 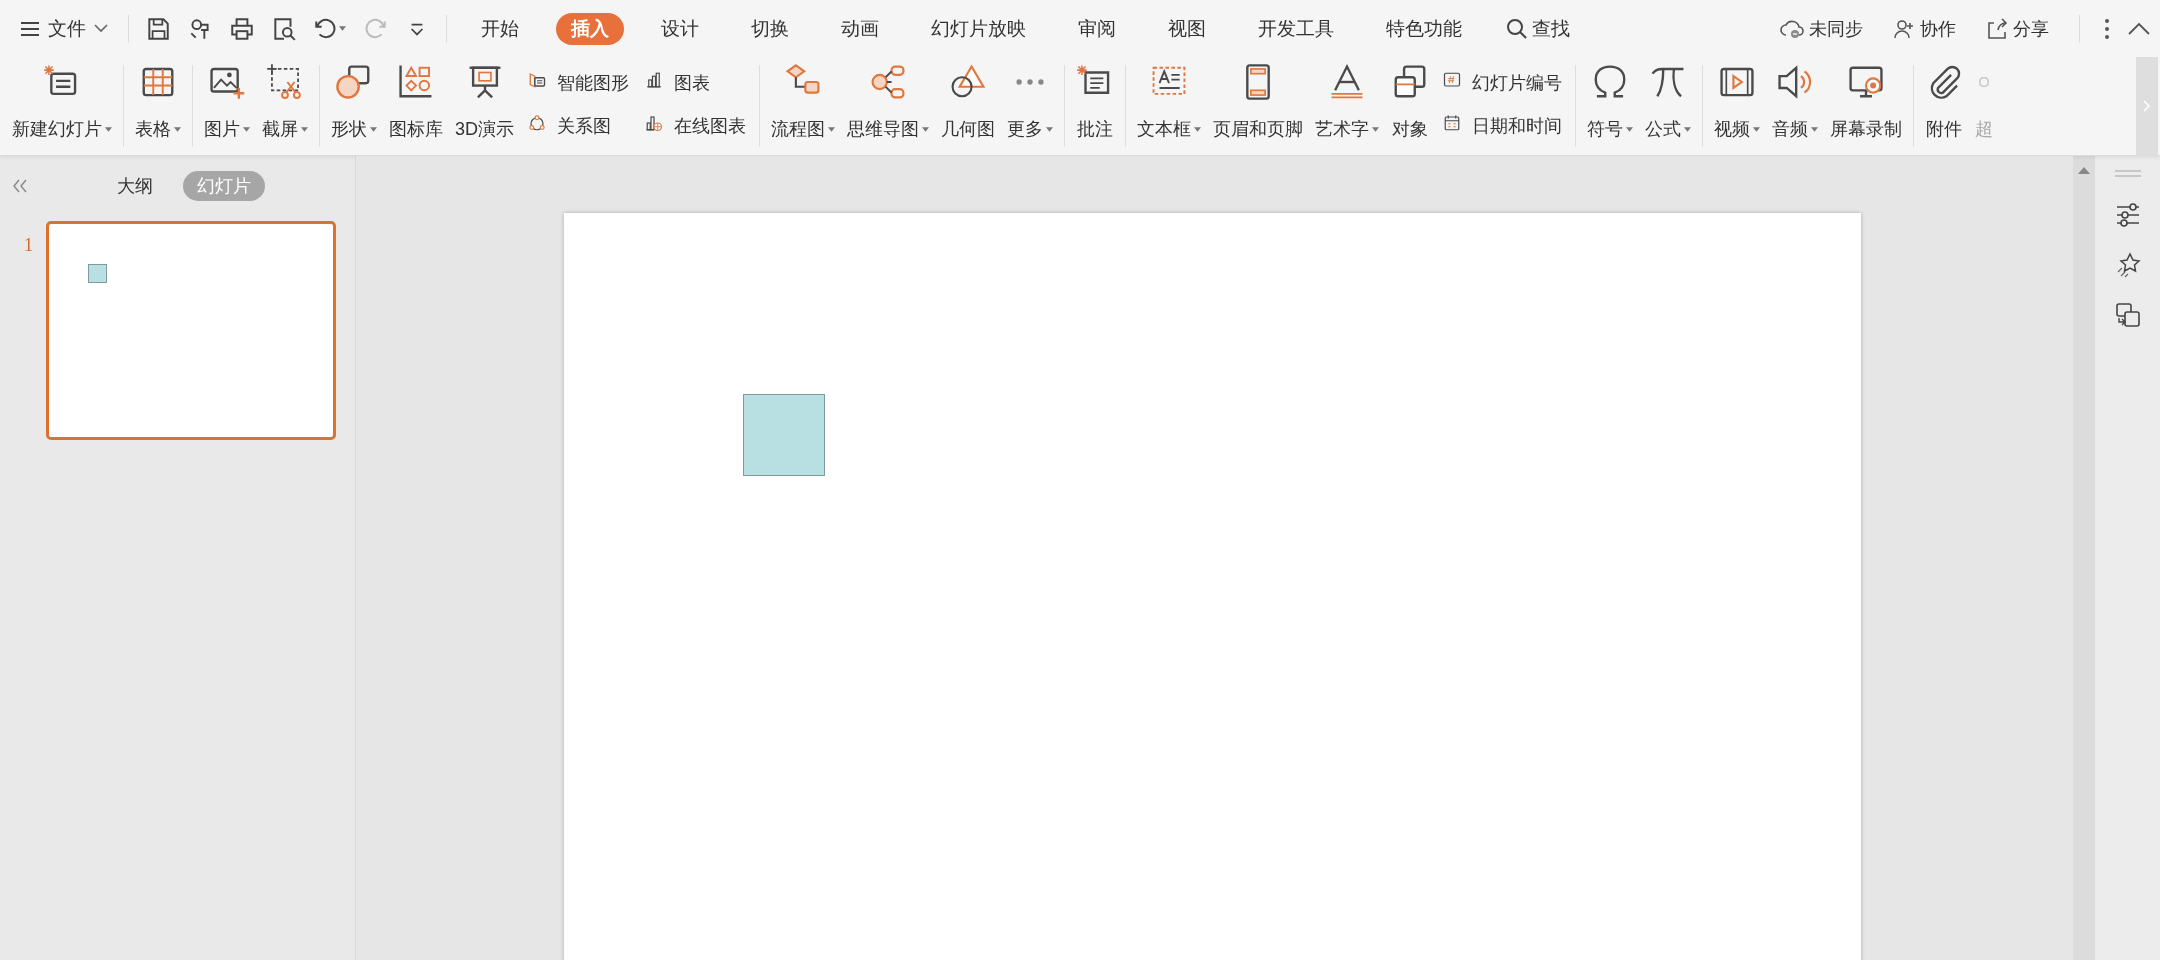 I want to click on ribbon-button: 对象, so click(x=1410, y=106).